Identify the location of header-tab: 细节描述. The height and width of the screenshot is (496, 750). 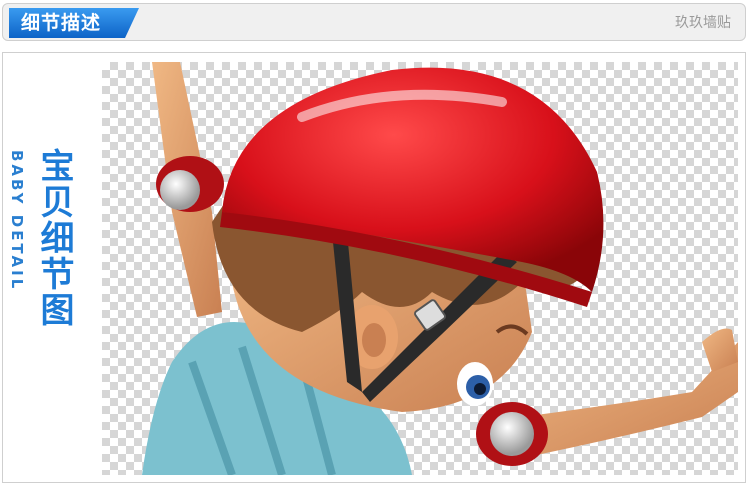
(74, 23).